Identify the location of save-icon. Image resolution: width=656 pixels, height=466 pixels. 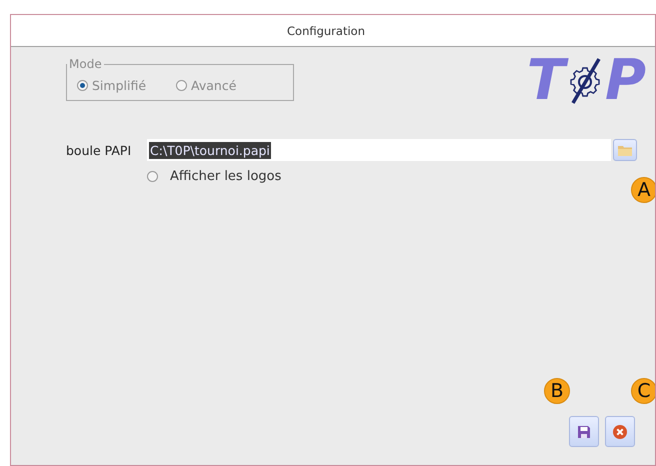
(584, 431).